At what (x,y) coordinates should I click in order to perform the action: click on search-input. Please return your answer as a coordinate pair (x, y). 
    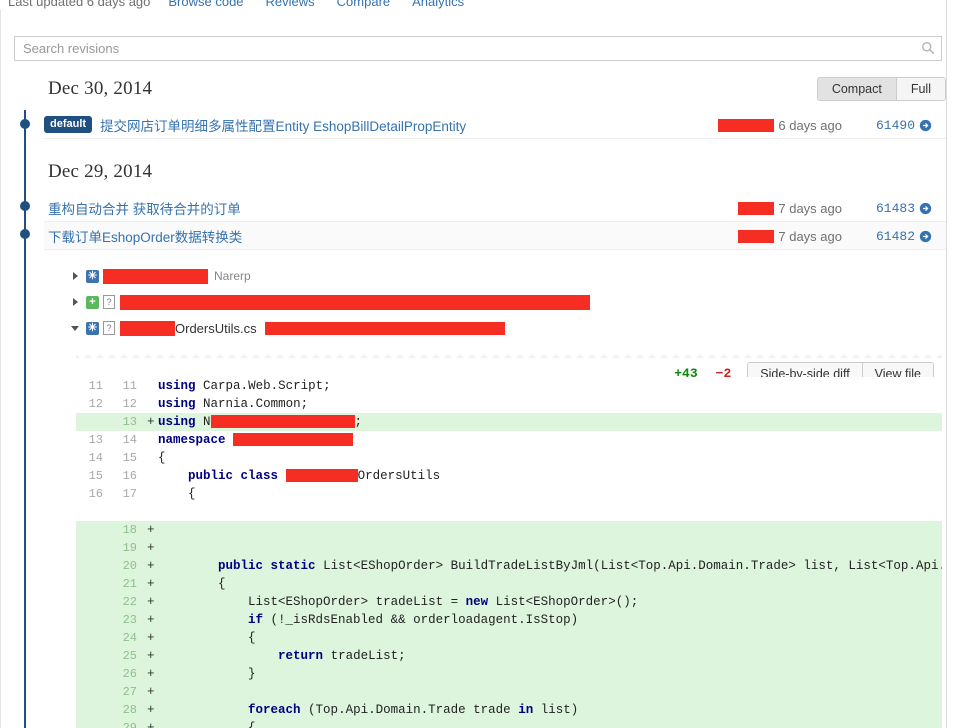
    Looking at the image, I should click on (478, 48).